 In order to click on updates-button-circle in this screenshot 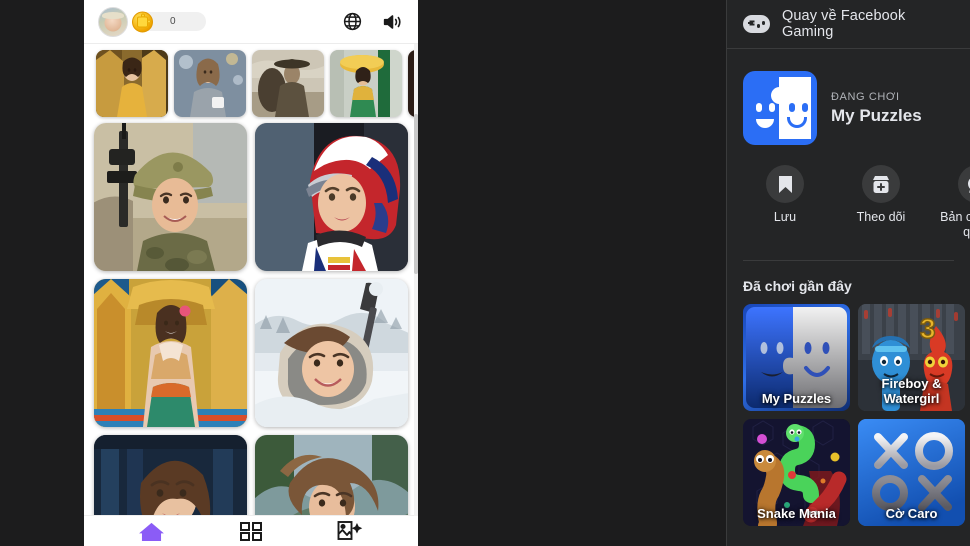, I will do `click(964, 184)`.